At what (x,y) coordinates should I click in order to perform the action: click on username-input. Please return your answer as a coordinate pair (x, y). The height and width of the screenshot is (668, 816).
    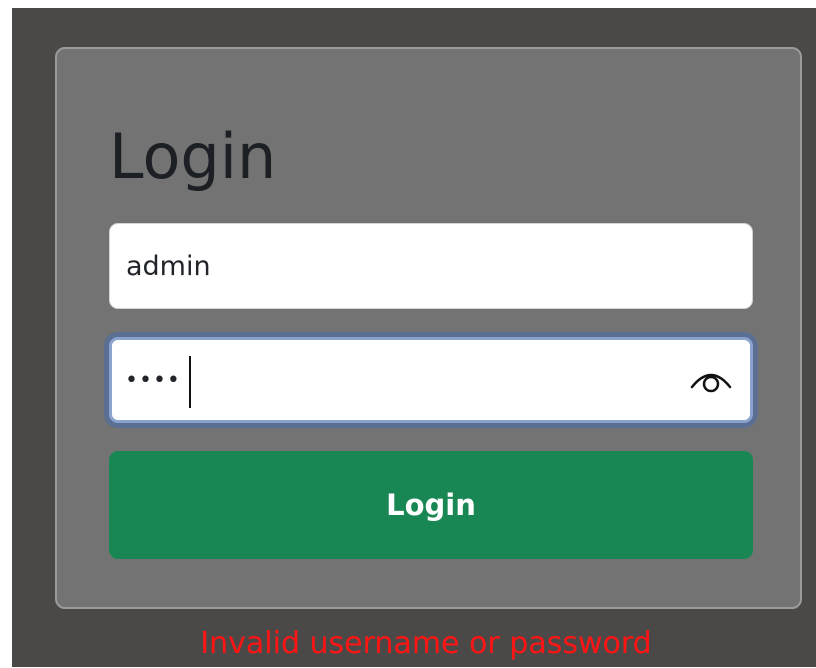
    Looking at the image, I should click on (431, 266).